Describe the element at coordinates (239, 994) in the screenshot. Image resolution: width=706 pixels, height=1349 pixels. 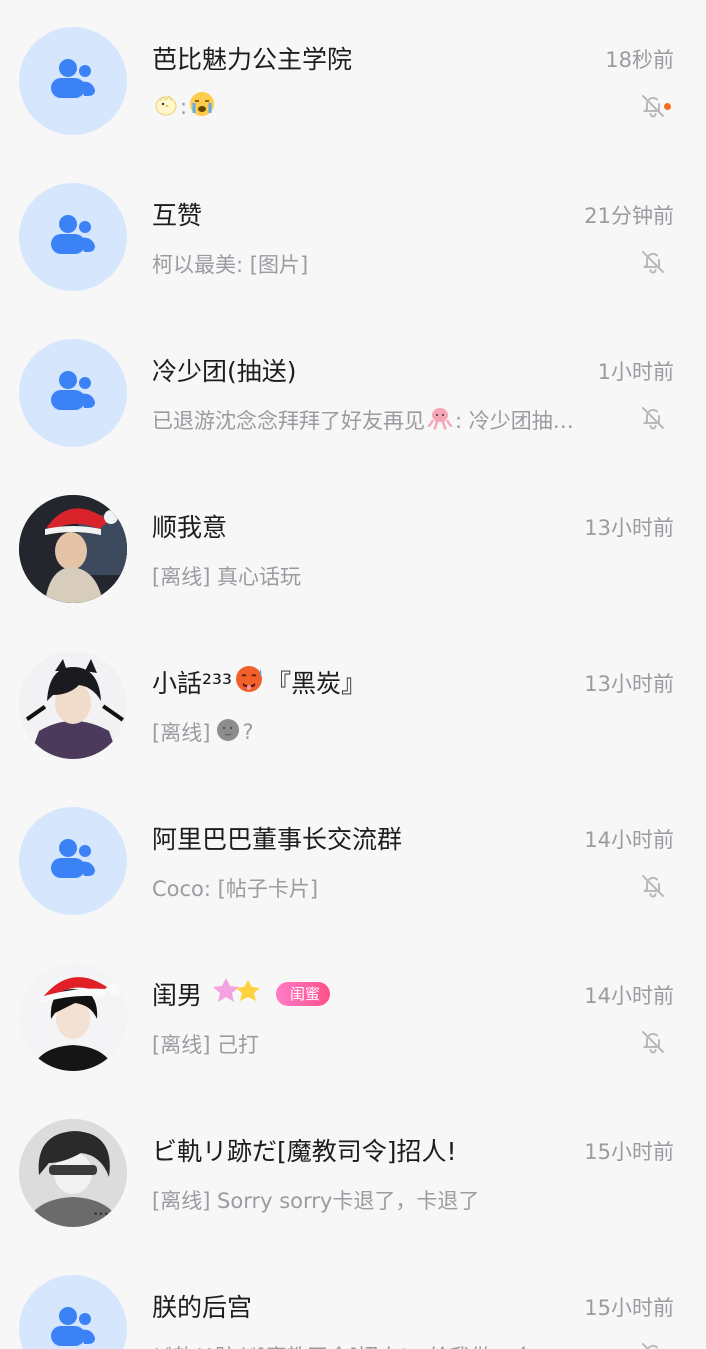
I see `stars-sticker-icon` at that location.